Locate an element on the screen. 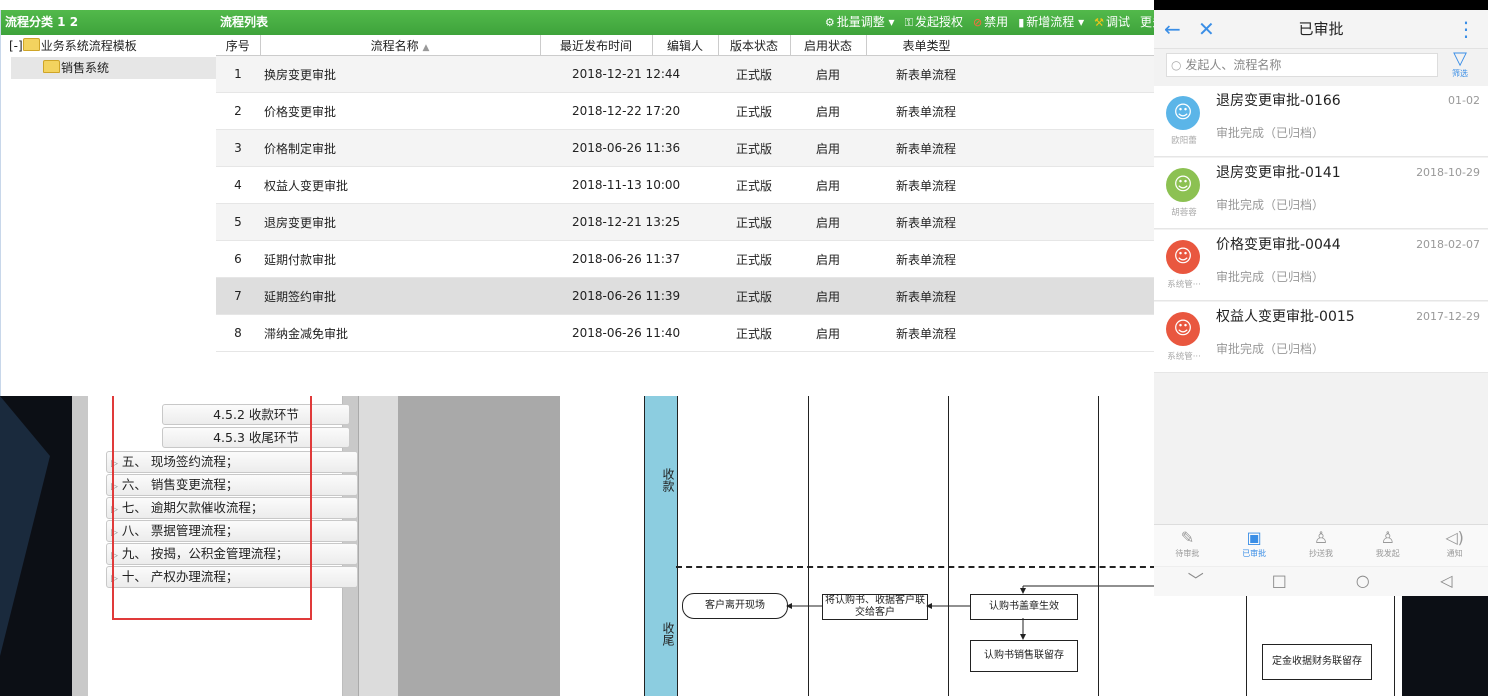 This screenshot has height=696, width=1488. approval-list-item: ☺ 系统管··· 权益人变更审批-0015 2017-12-29 审批完成（已归档） is located at coordinates (1321, 337).